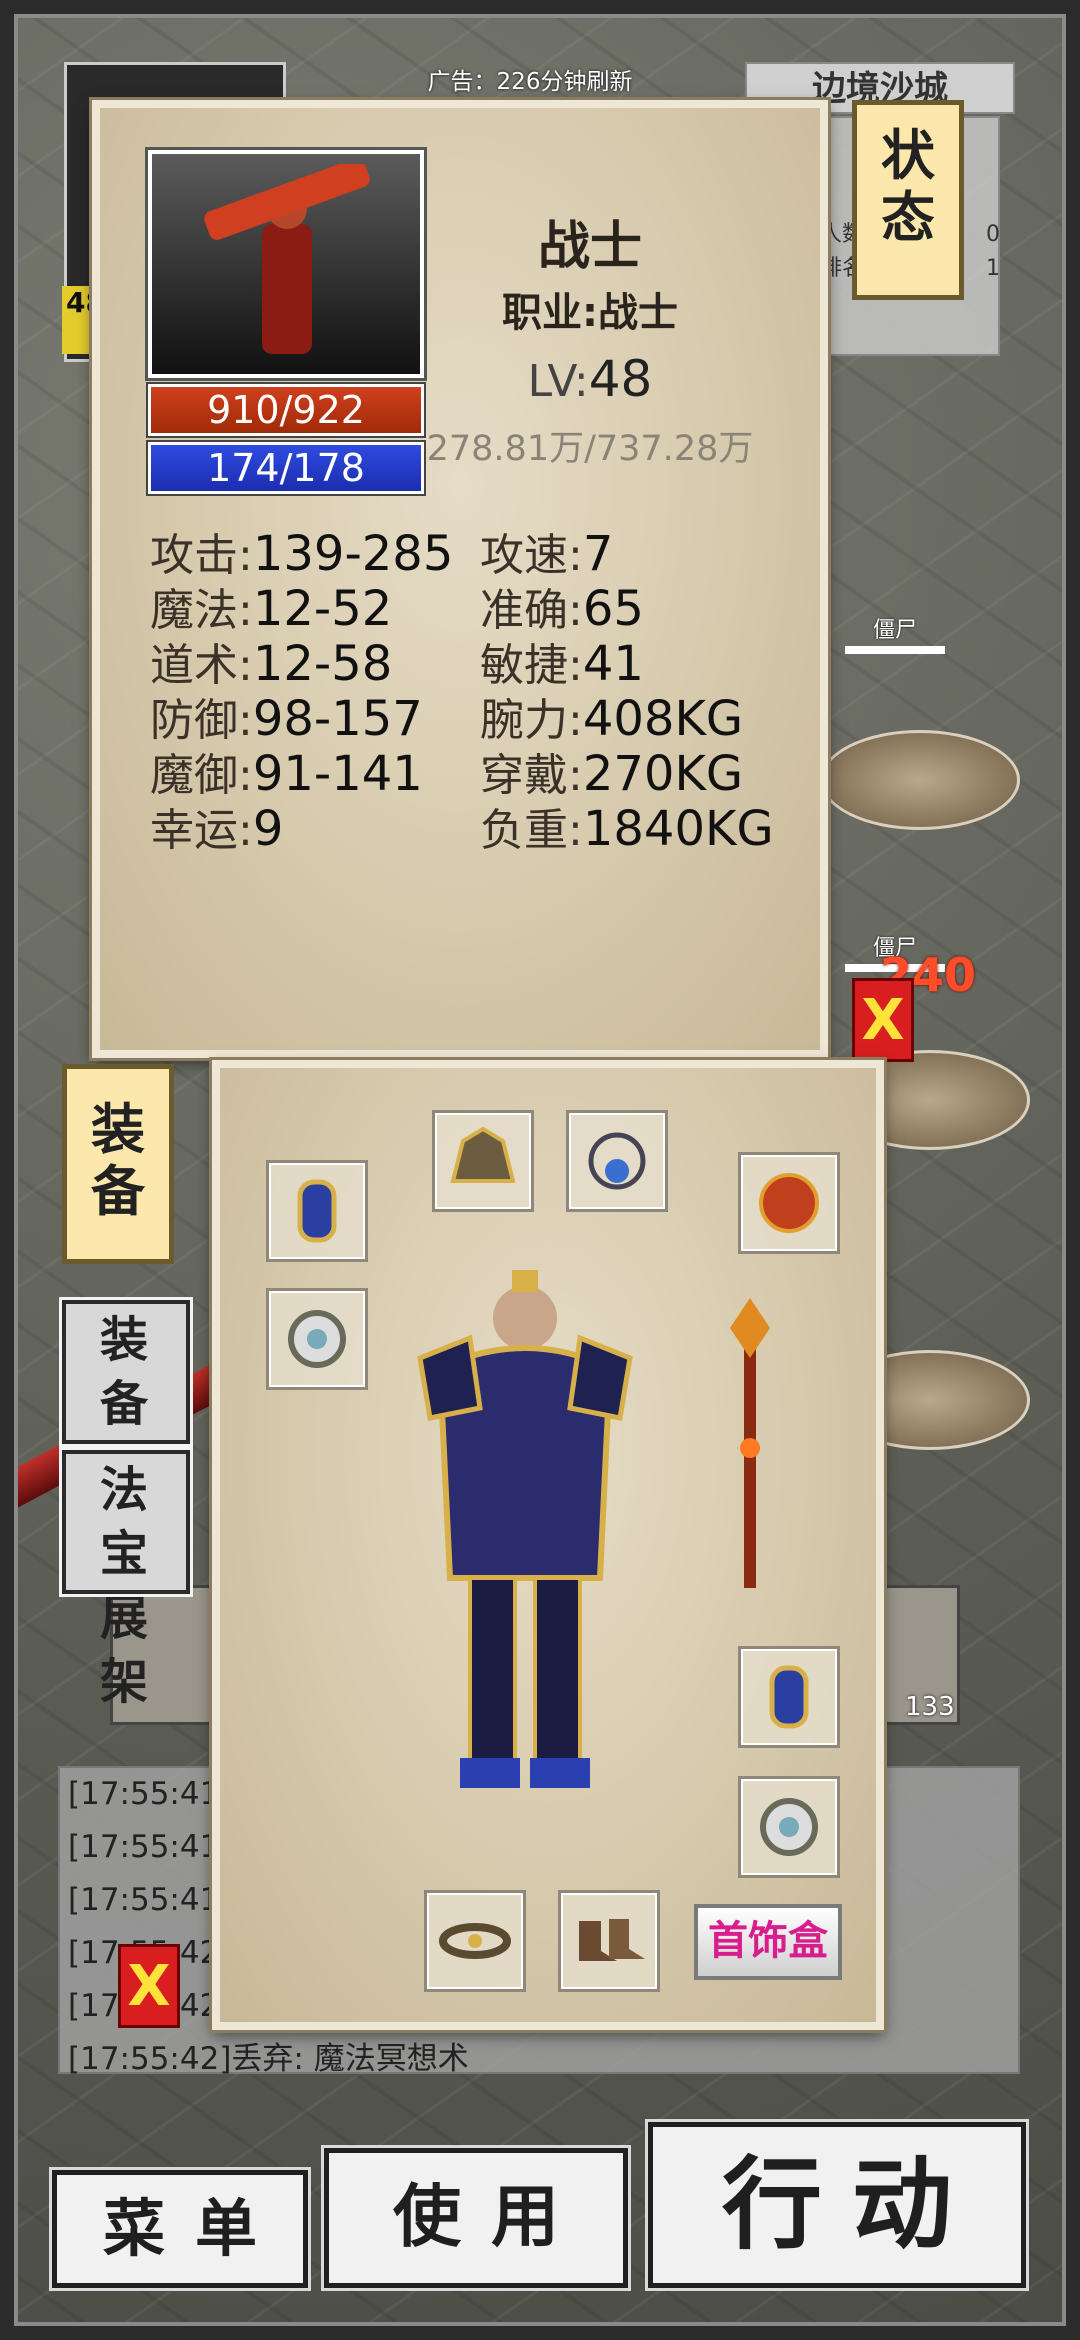  What do you see at coordinates (908, 200) in the screenshot?
I see `tab-status: 状态` at bounding box center [908, 200].